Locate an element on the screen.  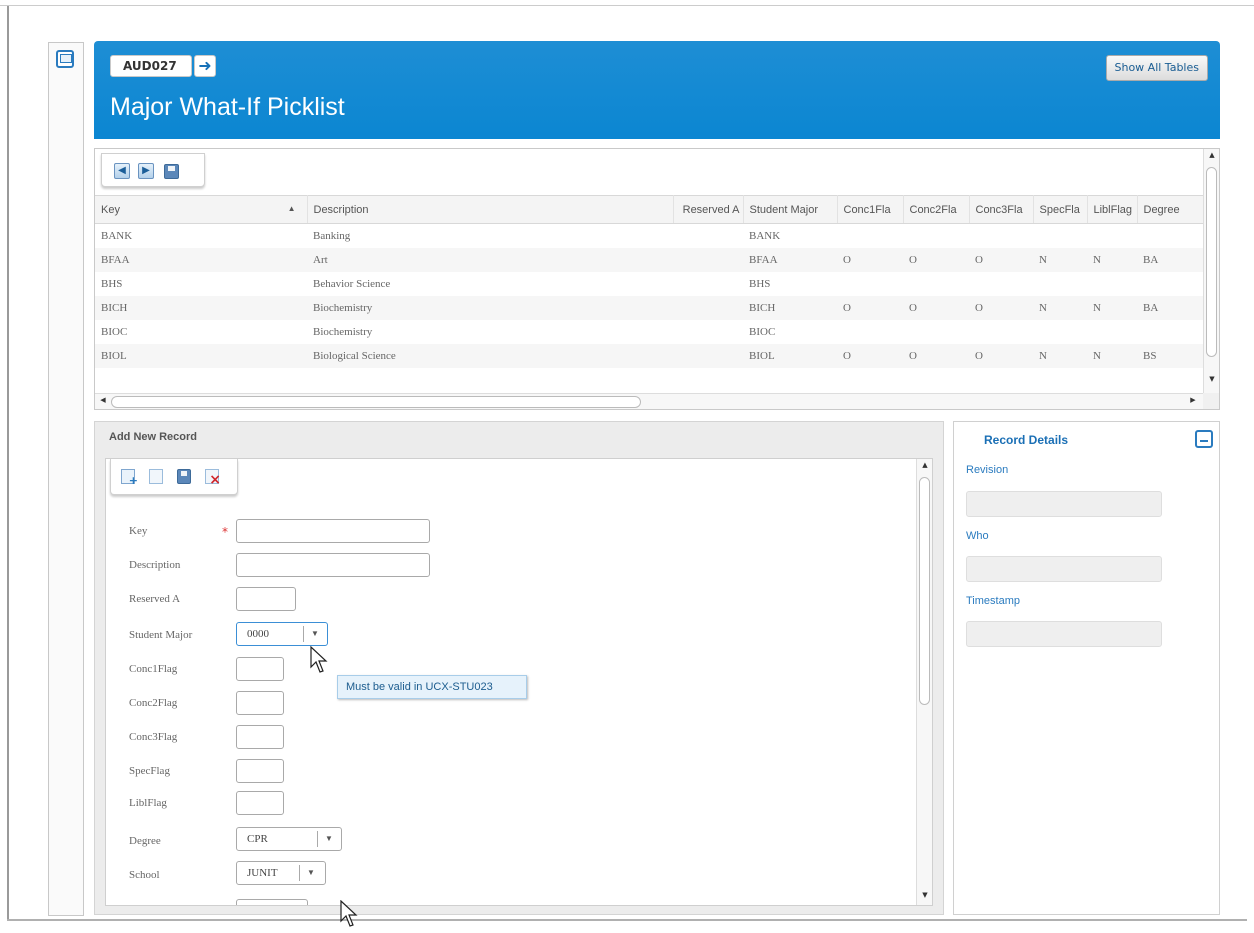
cell-student-major: BHS is located at coordinates (760, 283).